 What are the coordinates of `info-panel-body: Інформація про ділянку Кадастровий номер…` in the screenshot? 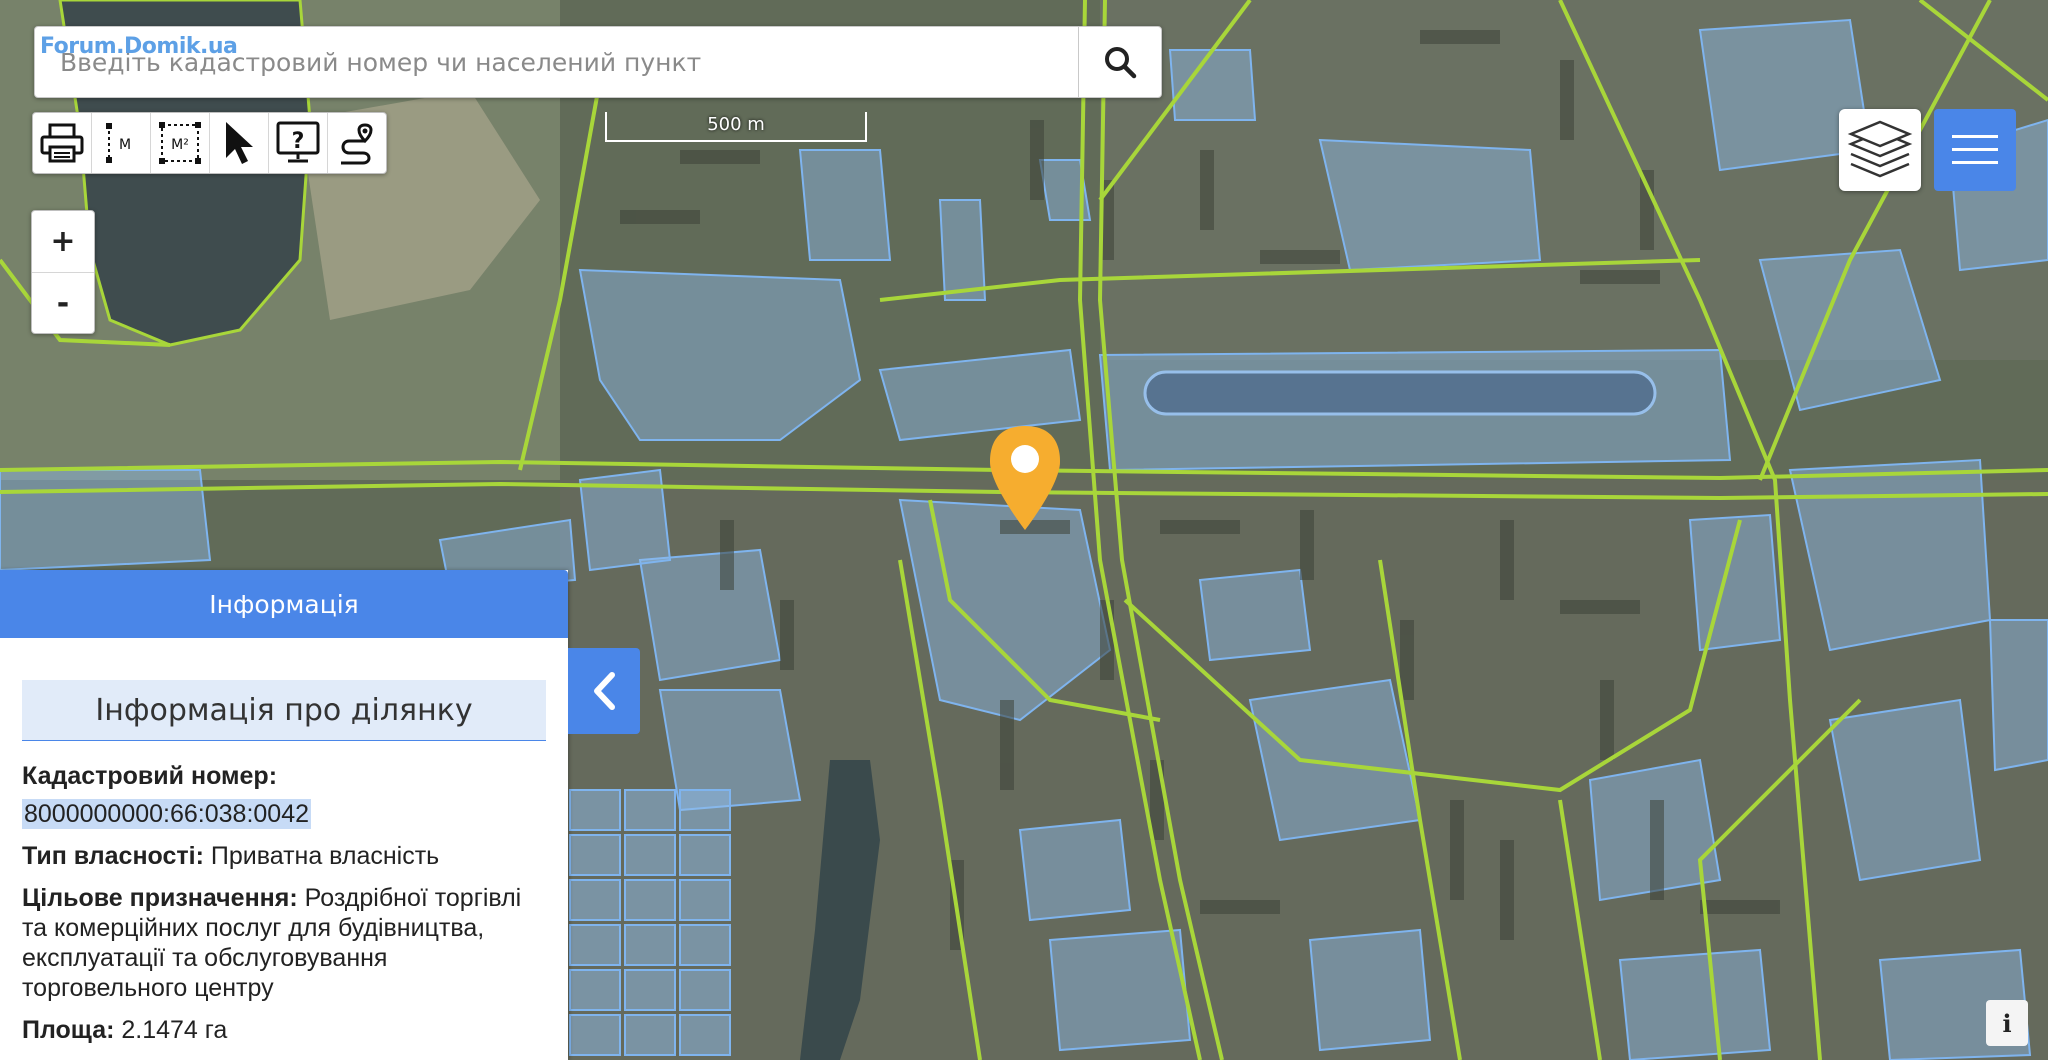 It's located at (284, 862).